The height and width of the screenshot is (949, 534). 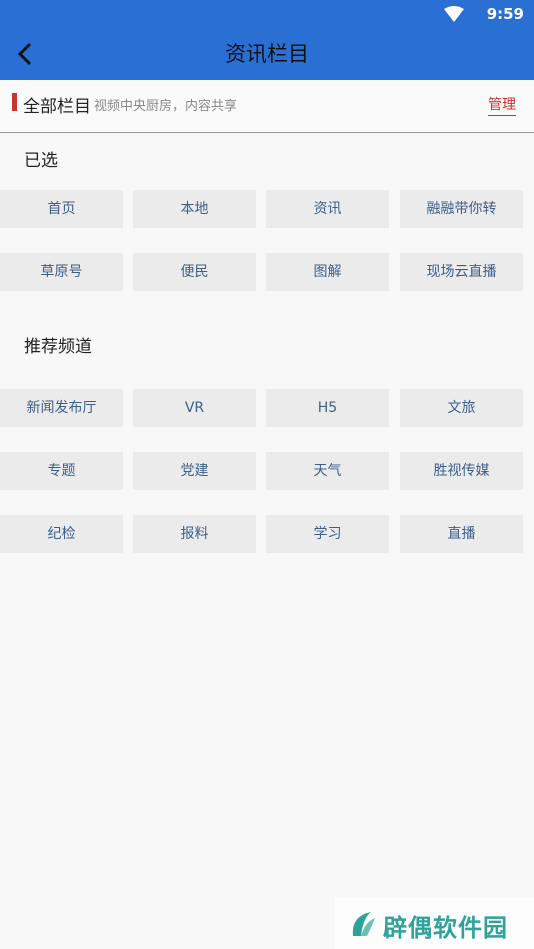 I want to click on page-title: 资讯栏目, so click(x=267, y=54).